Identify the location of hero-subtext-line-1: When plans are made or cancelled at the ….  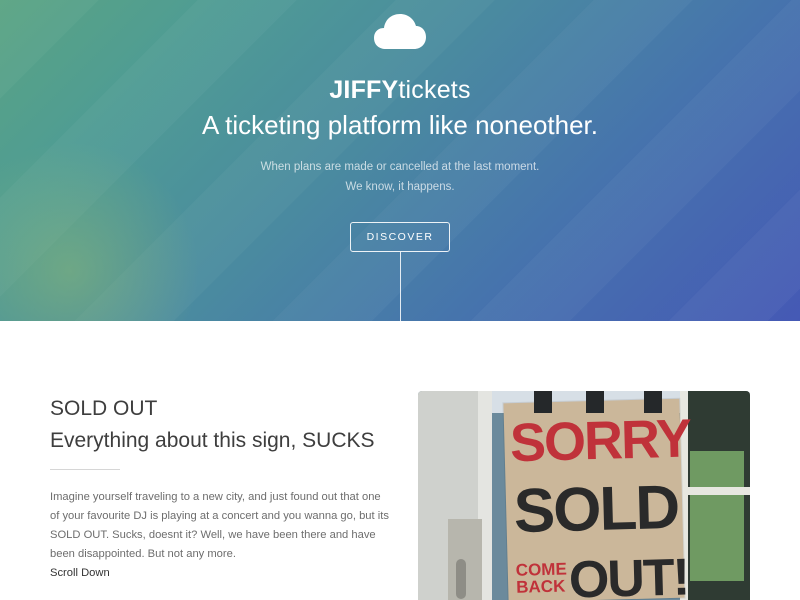
(400, 167).